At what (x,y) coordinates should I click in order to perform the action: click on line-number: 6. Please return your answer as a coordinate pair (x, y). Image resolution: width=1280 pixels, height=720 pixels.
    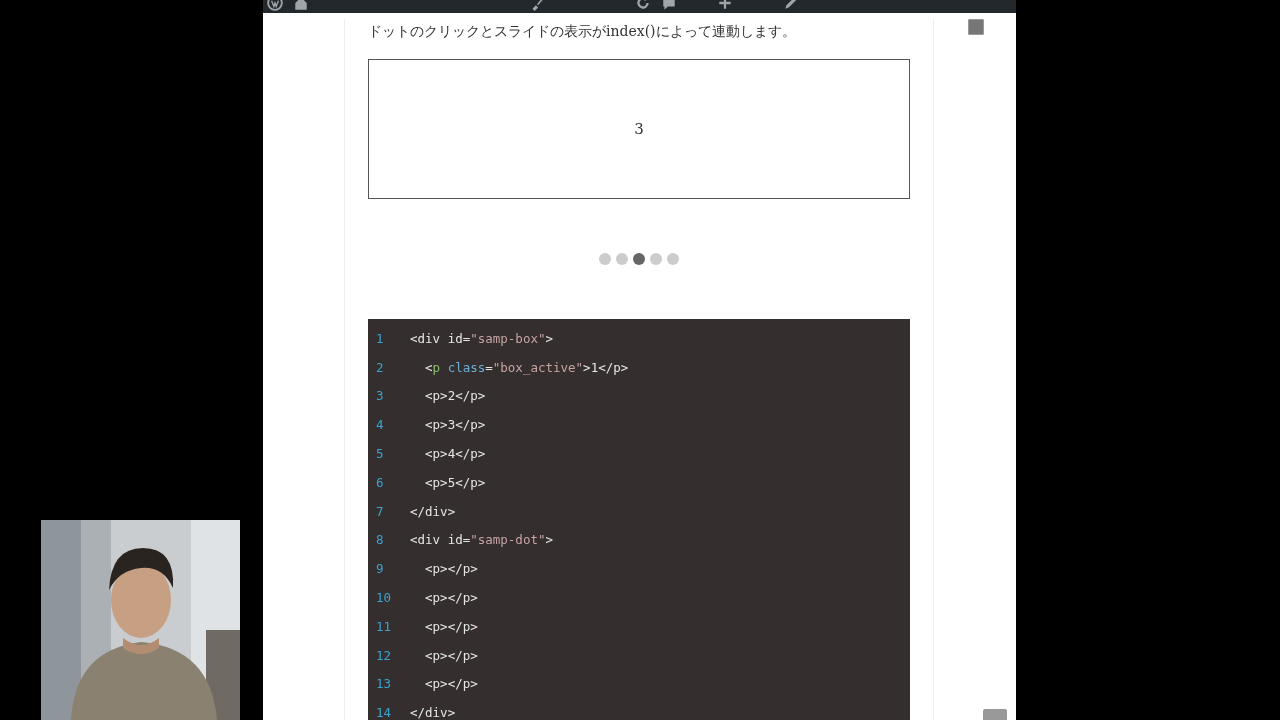
    Looking at the image, I should click on (380, 482).